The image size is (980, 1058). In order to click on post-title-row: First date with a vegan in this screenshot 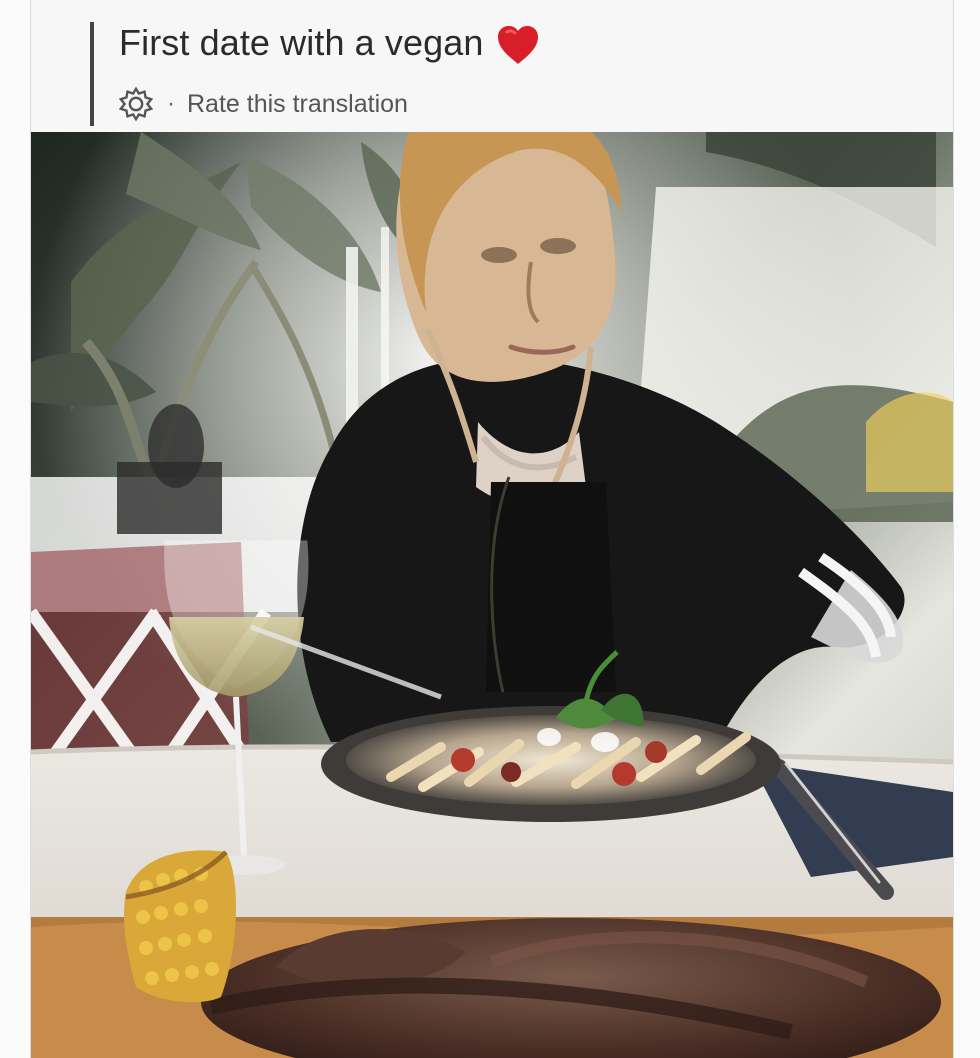, I will do `click(330, 43)`.